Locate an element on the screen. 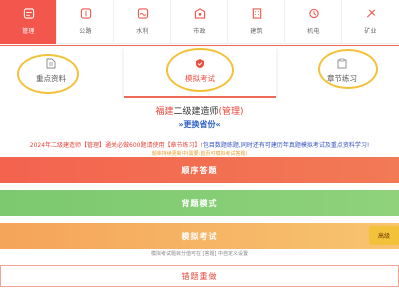 The width and height of the screenshot is (399, 300). wrong-redo-button: 错题重做 is located at coordinates (199, 276).